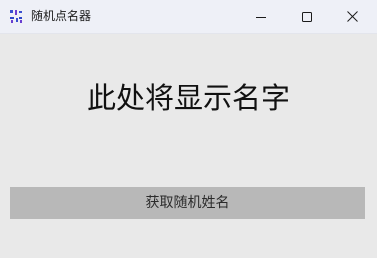 The height and width of the screenshot is (258, 377). What do you see at coordinates (61, 16) in the screenshot?
I see `window-title: 随机点名器` at bounding box center [61, 16].